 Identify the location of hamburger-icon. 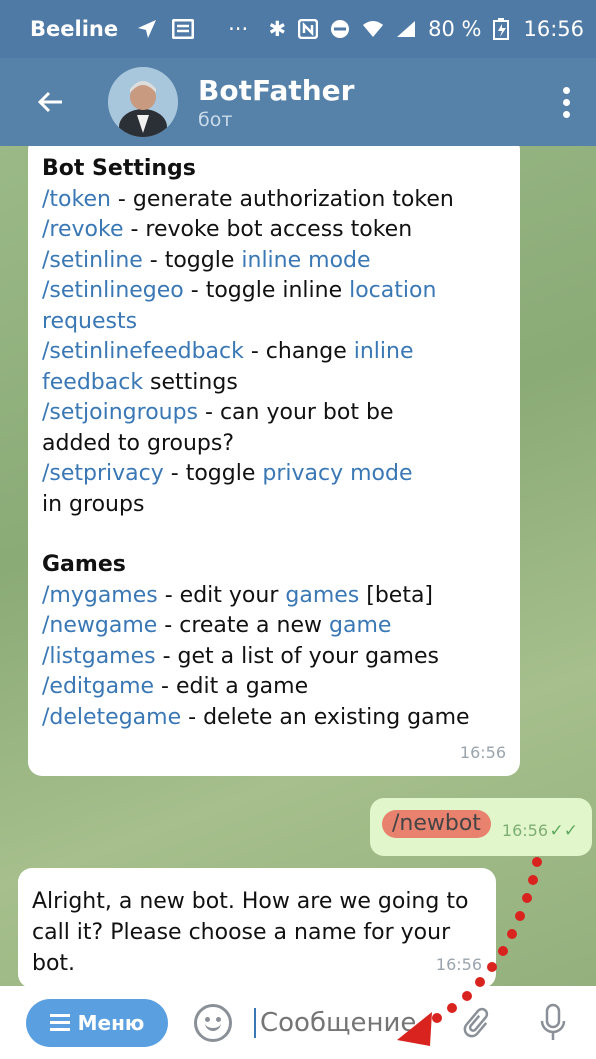
(59, 1022).